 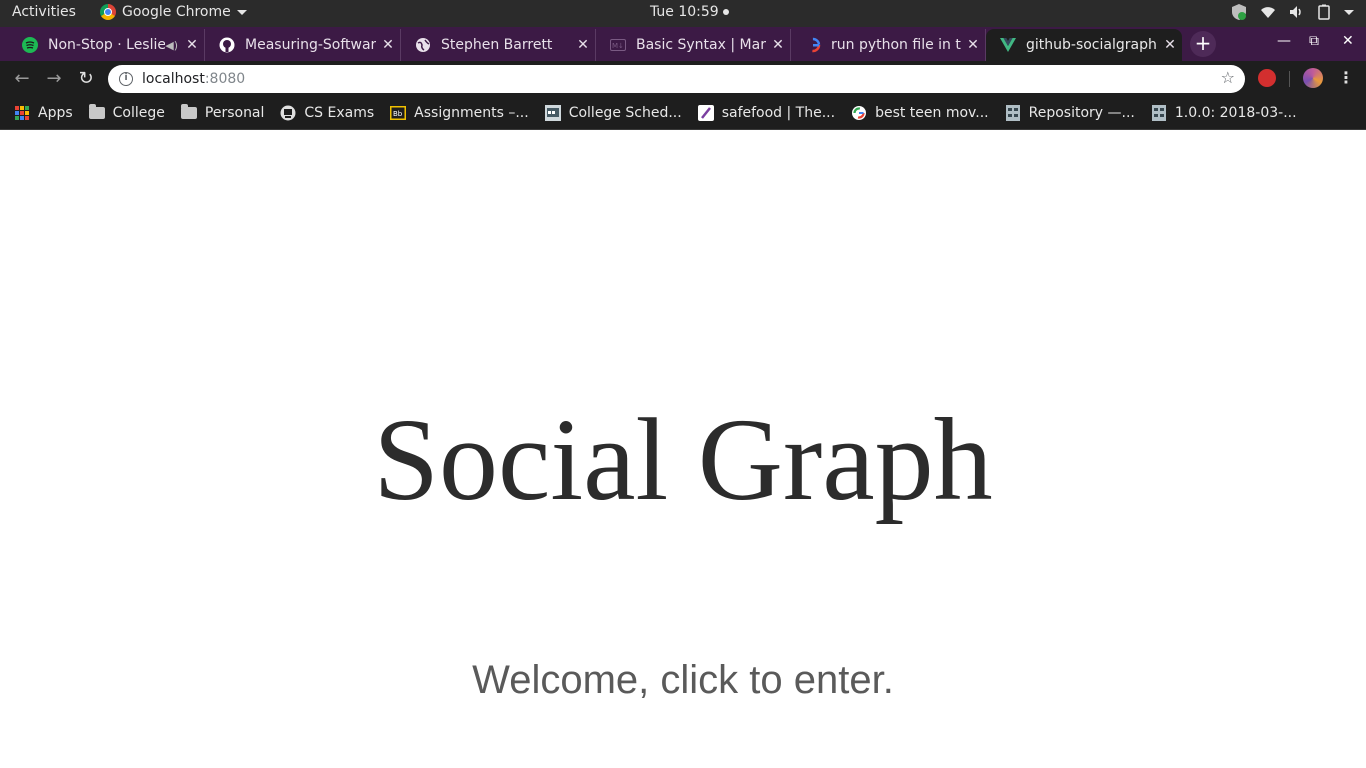 What do you see at coordinates (1313, 78) in the screenshot?
I see `avatar` at bounding box center [1313, 78].